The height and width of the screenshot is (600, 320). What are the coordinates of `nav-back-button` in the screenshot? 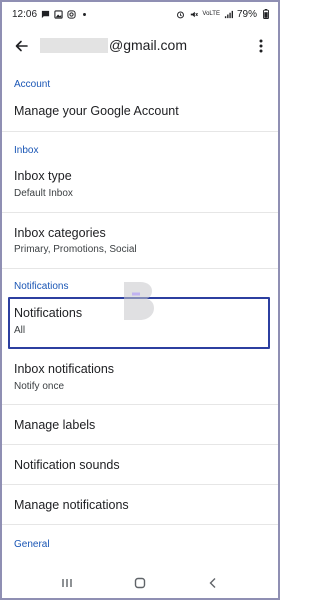 It's located at (213, 583).